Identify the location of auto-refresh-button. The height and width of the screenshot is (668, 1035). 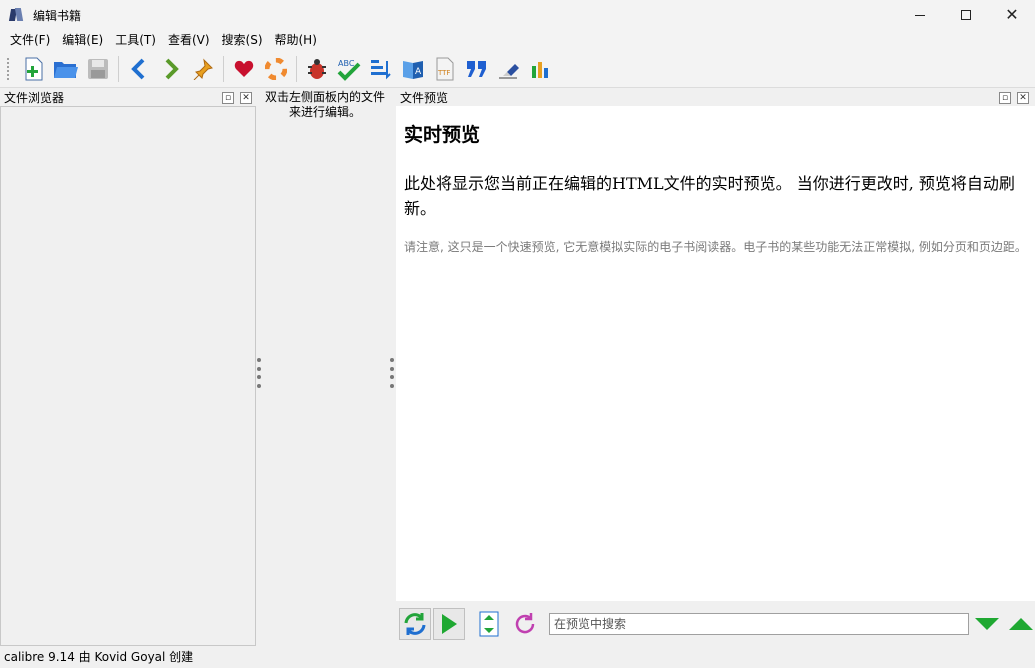
(415, 623).